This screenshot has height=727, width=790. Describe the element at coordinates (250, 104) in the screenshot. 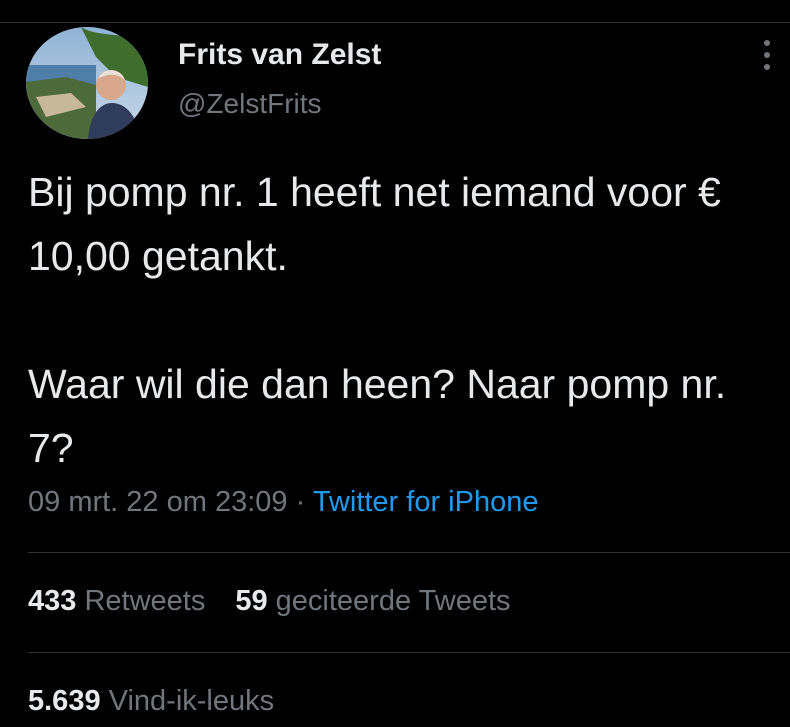

I see `author-handle: @ZelstFrits` at that location.